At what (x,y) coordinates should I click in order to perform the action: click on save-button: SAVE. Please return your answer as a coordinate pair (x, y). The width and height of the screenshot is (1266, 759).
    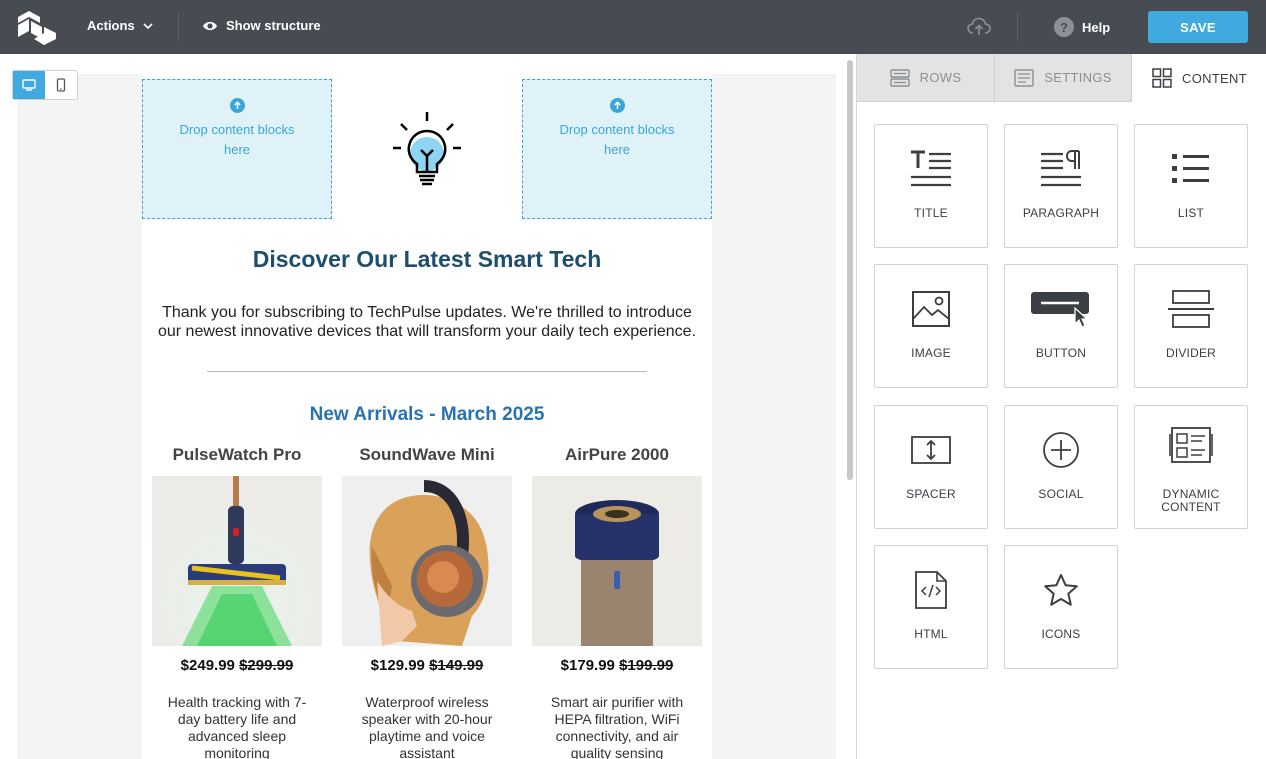
    Looking at the image, I should click on (1198, 27).